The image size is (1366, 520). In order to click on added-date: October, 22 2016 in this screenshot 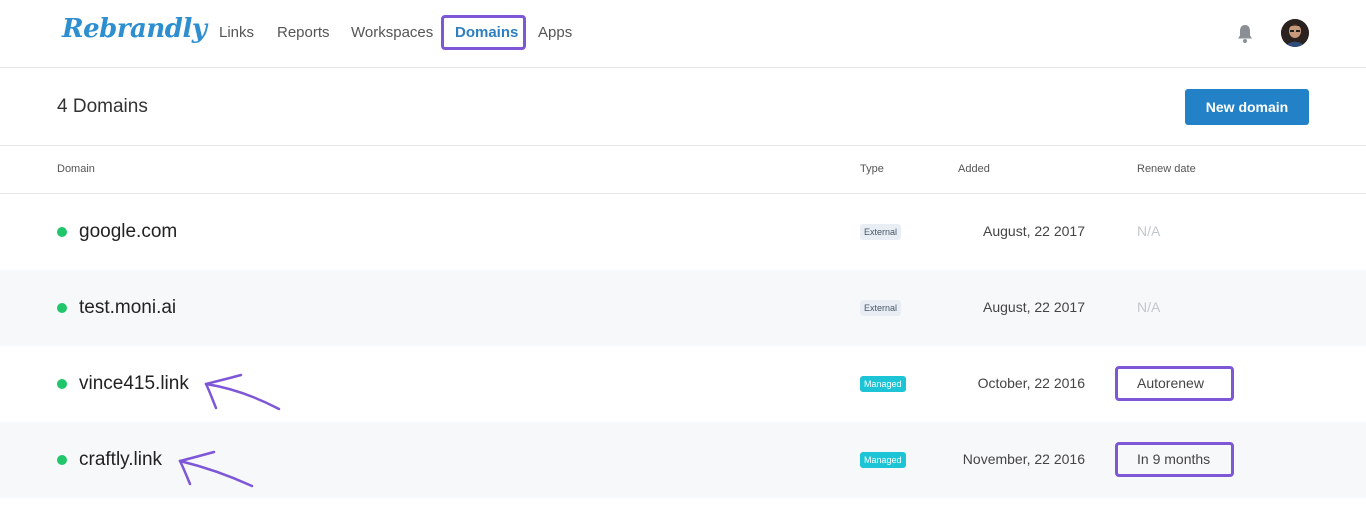, I will do `click(1031, 383)`.